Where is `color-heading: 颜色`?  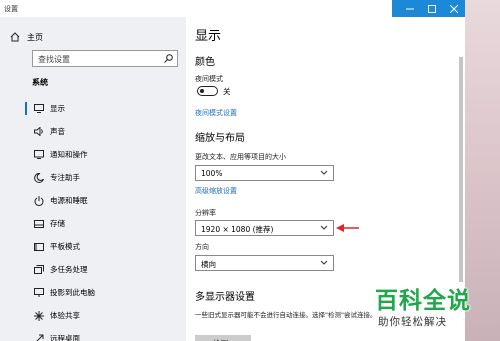 color-heading: 颜色 is located at coordinates (205, 62).